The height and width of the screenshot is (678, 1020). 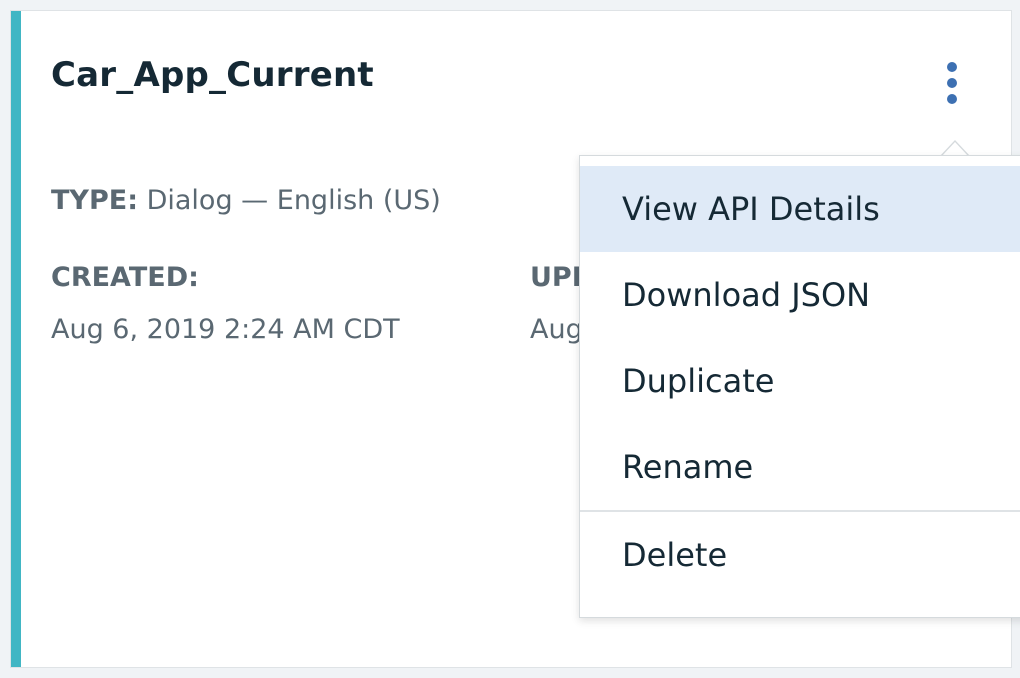 What do you see at coordinates (16, 339) in the screenshot?
I see `card-accent-bar` at bounding box center [16, 339].